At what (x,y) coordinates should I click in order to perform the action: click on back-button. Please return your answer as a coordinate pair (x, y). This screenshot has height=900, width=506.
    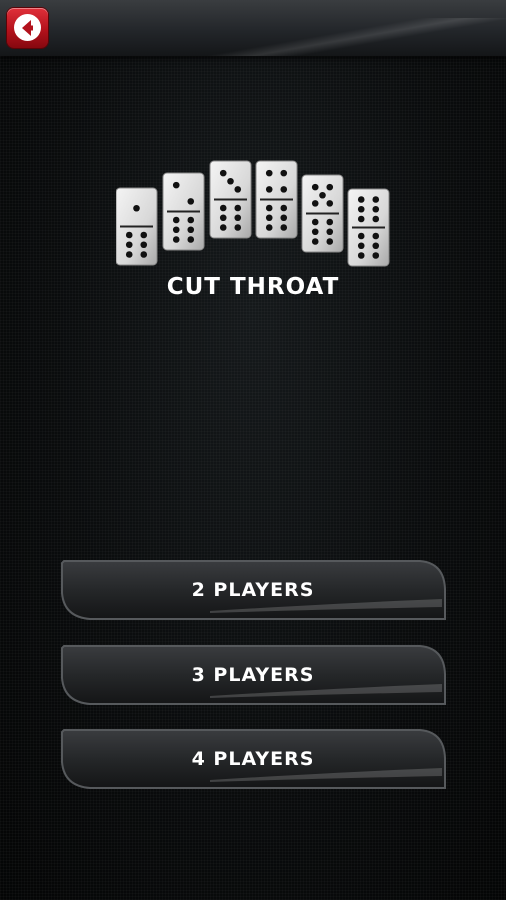
    Looking at the image, I should click on (27, 28).